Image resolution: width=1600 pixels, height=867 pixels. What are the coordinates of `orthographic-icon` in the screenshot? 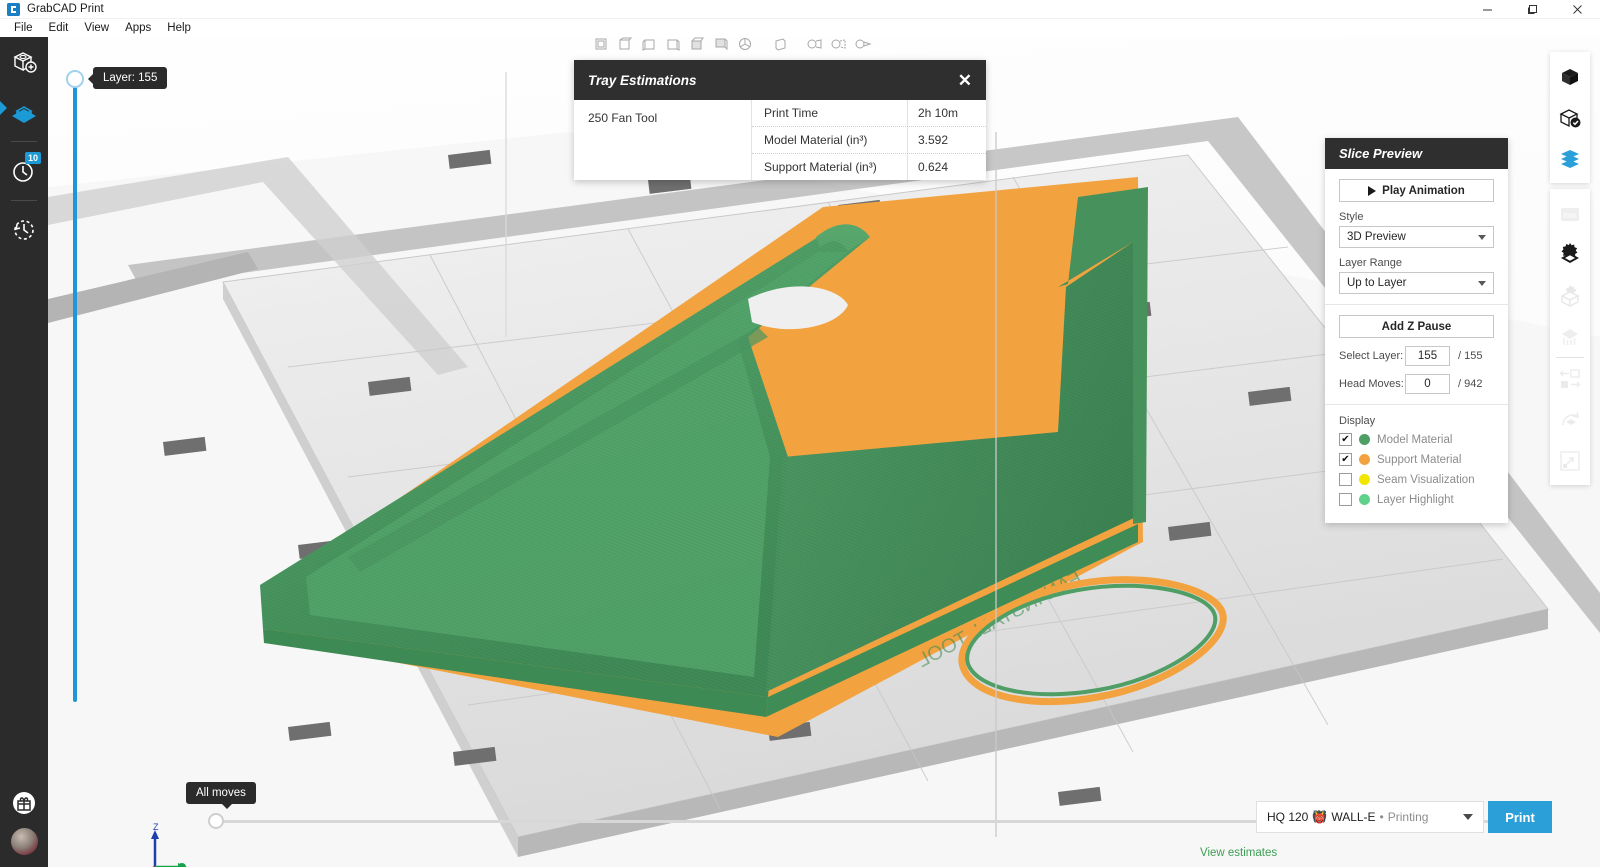 It's located at (839, 44).